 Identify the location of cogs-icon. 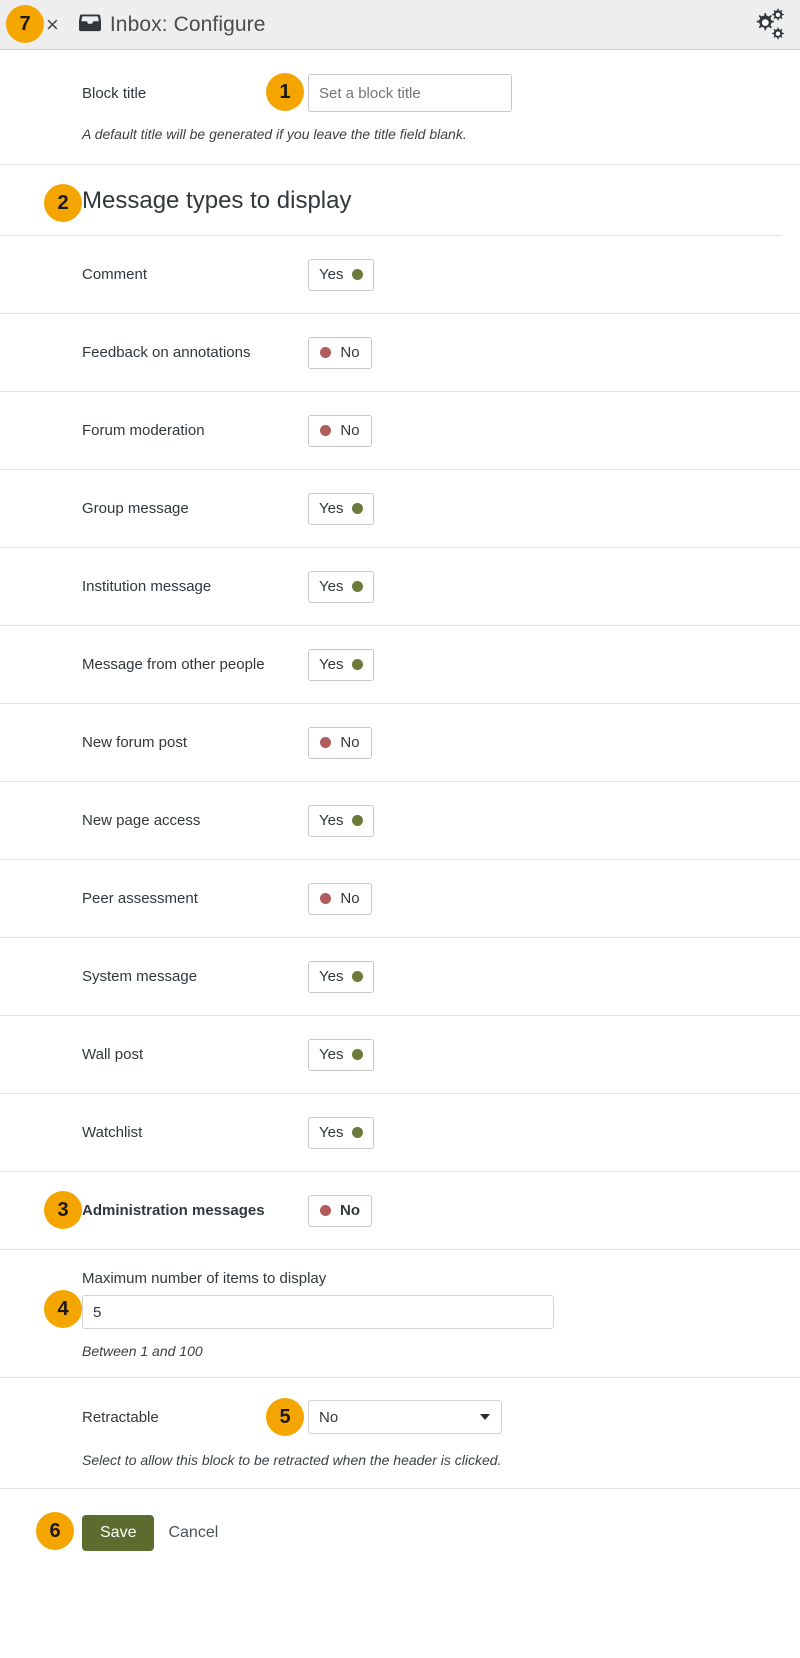
(766, 27).